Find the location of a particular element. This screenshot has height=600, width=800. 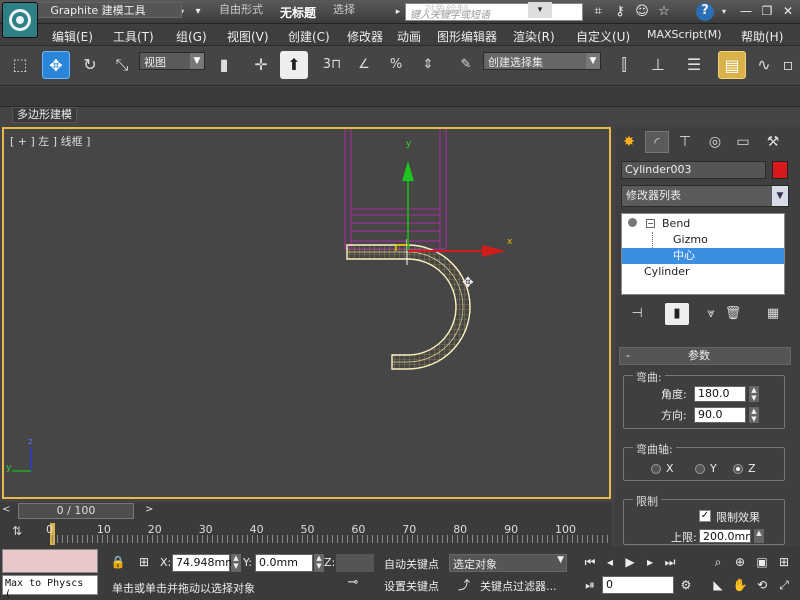

angle-spinner: ▲ ▼ is located at coordinates (754, 394).